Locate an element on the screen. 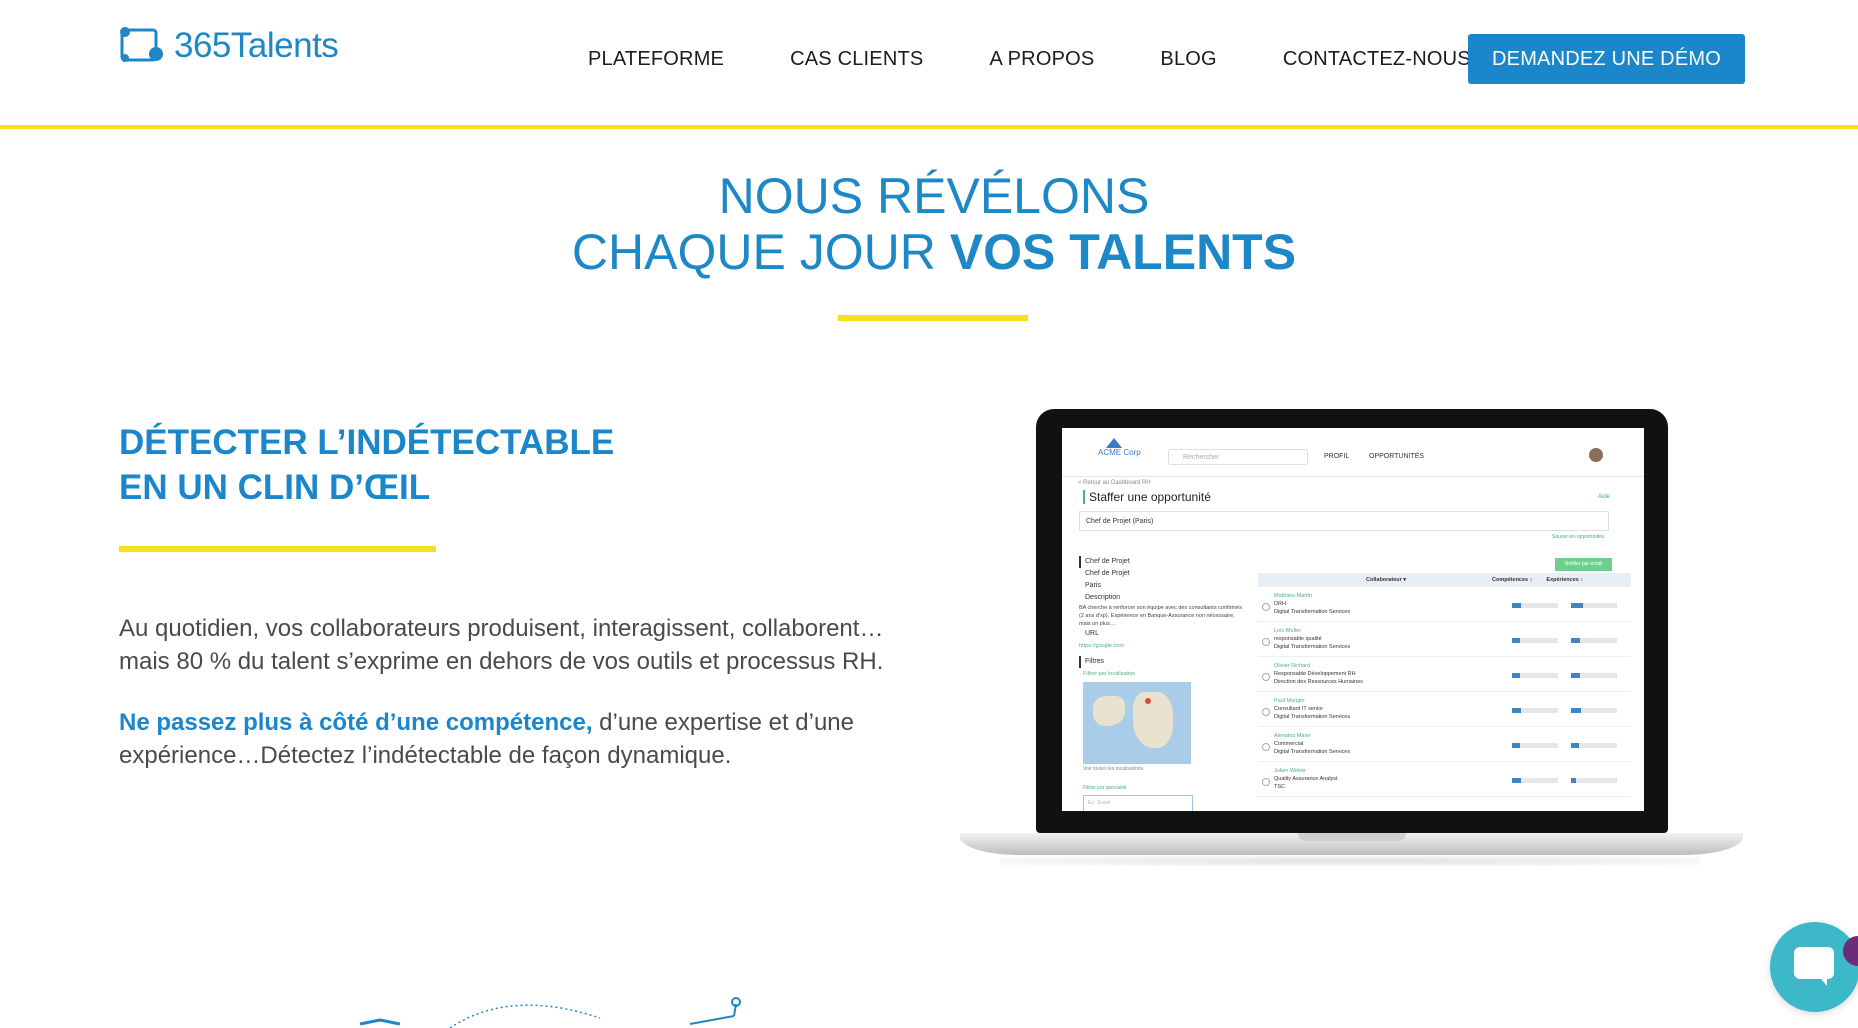 Image resolution: width=1858 pixels, height=1028 pixels. filters-label: Filtres is located at coordinates (1161, 662).